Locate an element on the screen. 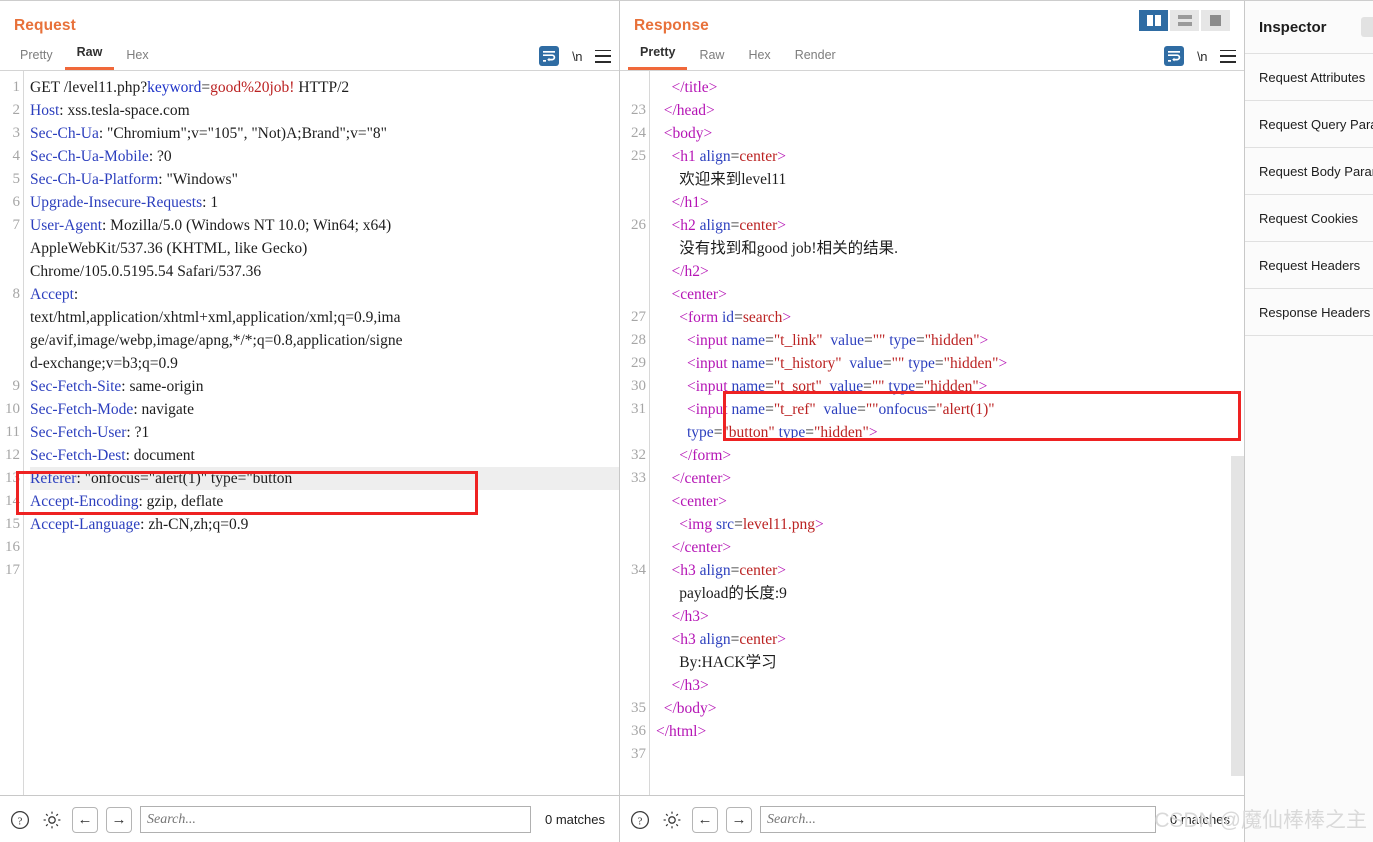 Image resolution: width=1373 pixels, height=842 pixels. code-line: Accept-Encoding: gzip, deflate is located at coordinates (324, 501).